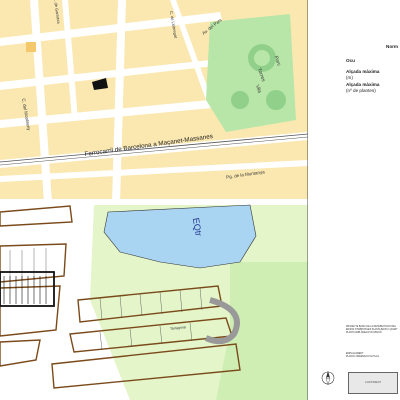 The width and height of the screenshot is (400, 400). Describe the element at coordinates (349, 77) in the screenshot. I see `legend-row-sub: (m)` at that location.